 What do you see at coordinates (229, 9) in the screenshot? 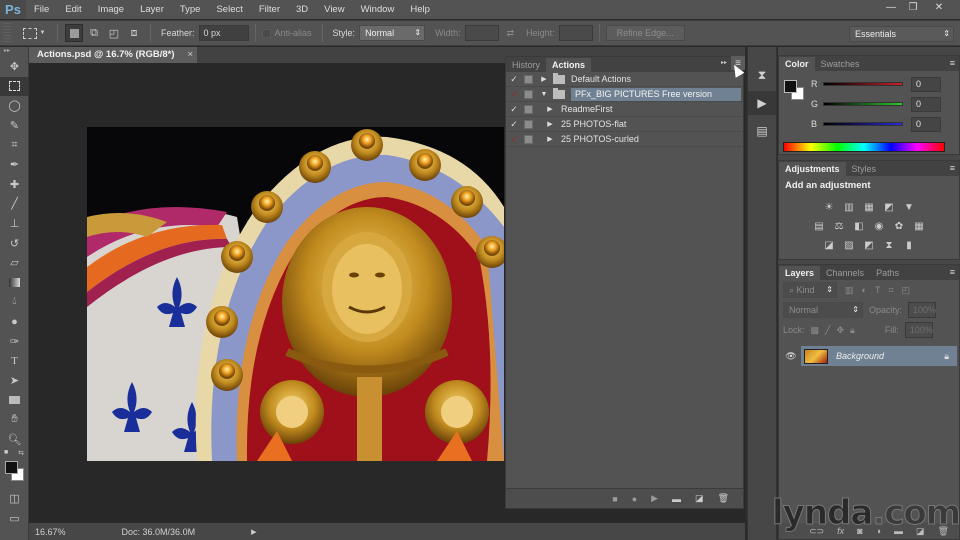
I see `menu-select: Select` at bounding box center [229, 9].